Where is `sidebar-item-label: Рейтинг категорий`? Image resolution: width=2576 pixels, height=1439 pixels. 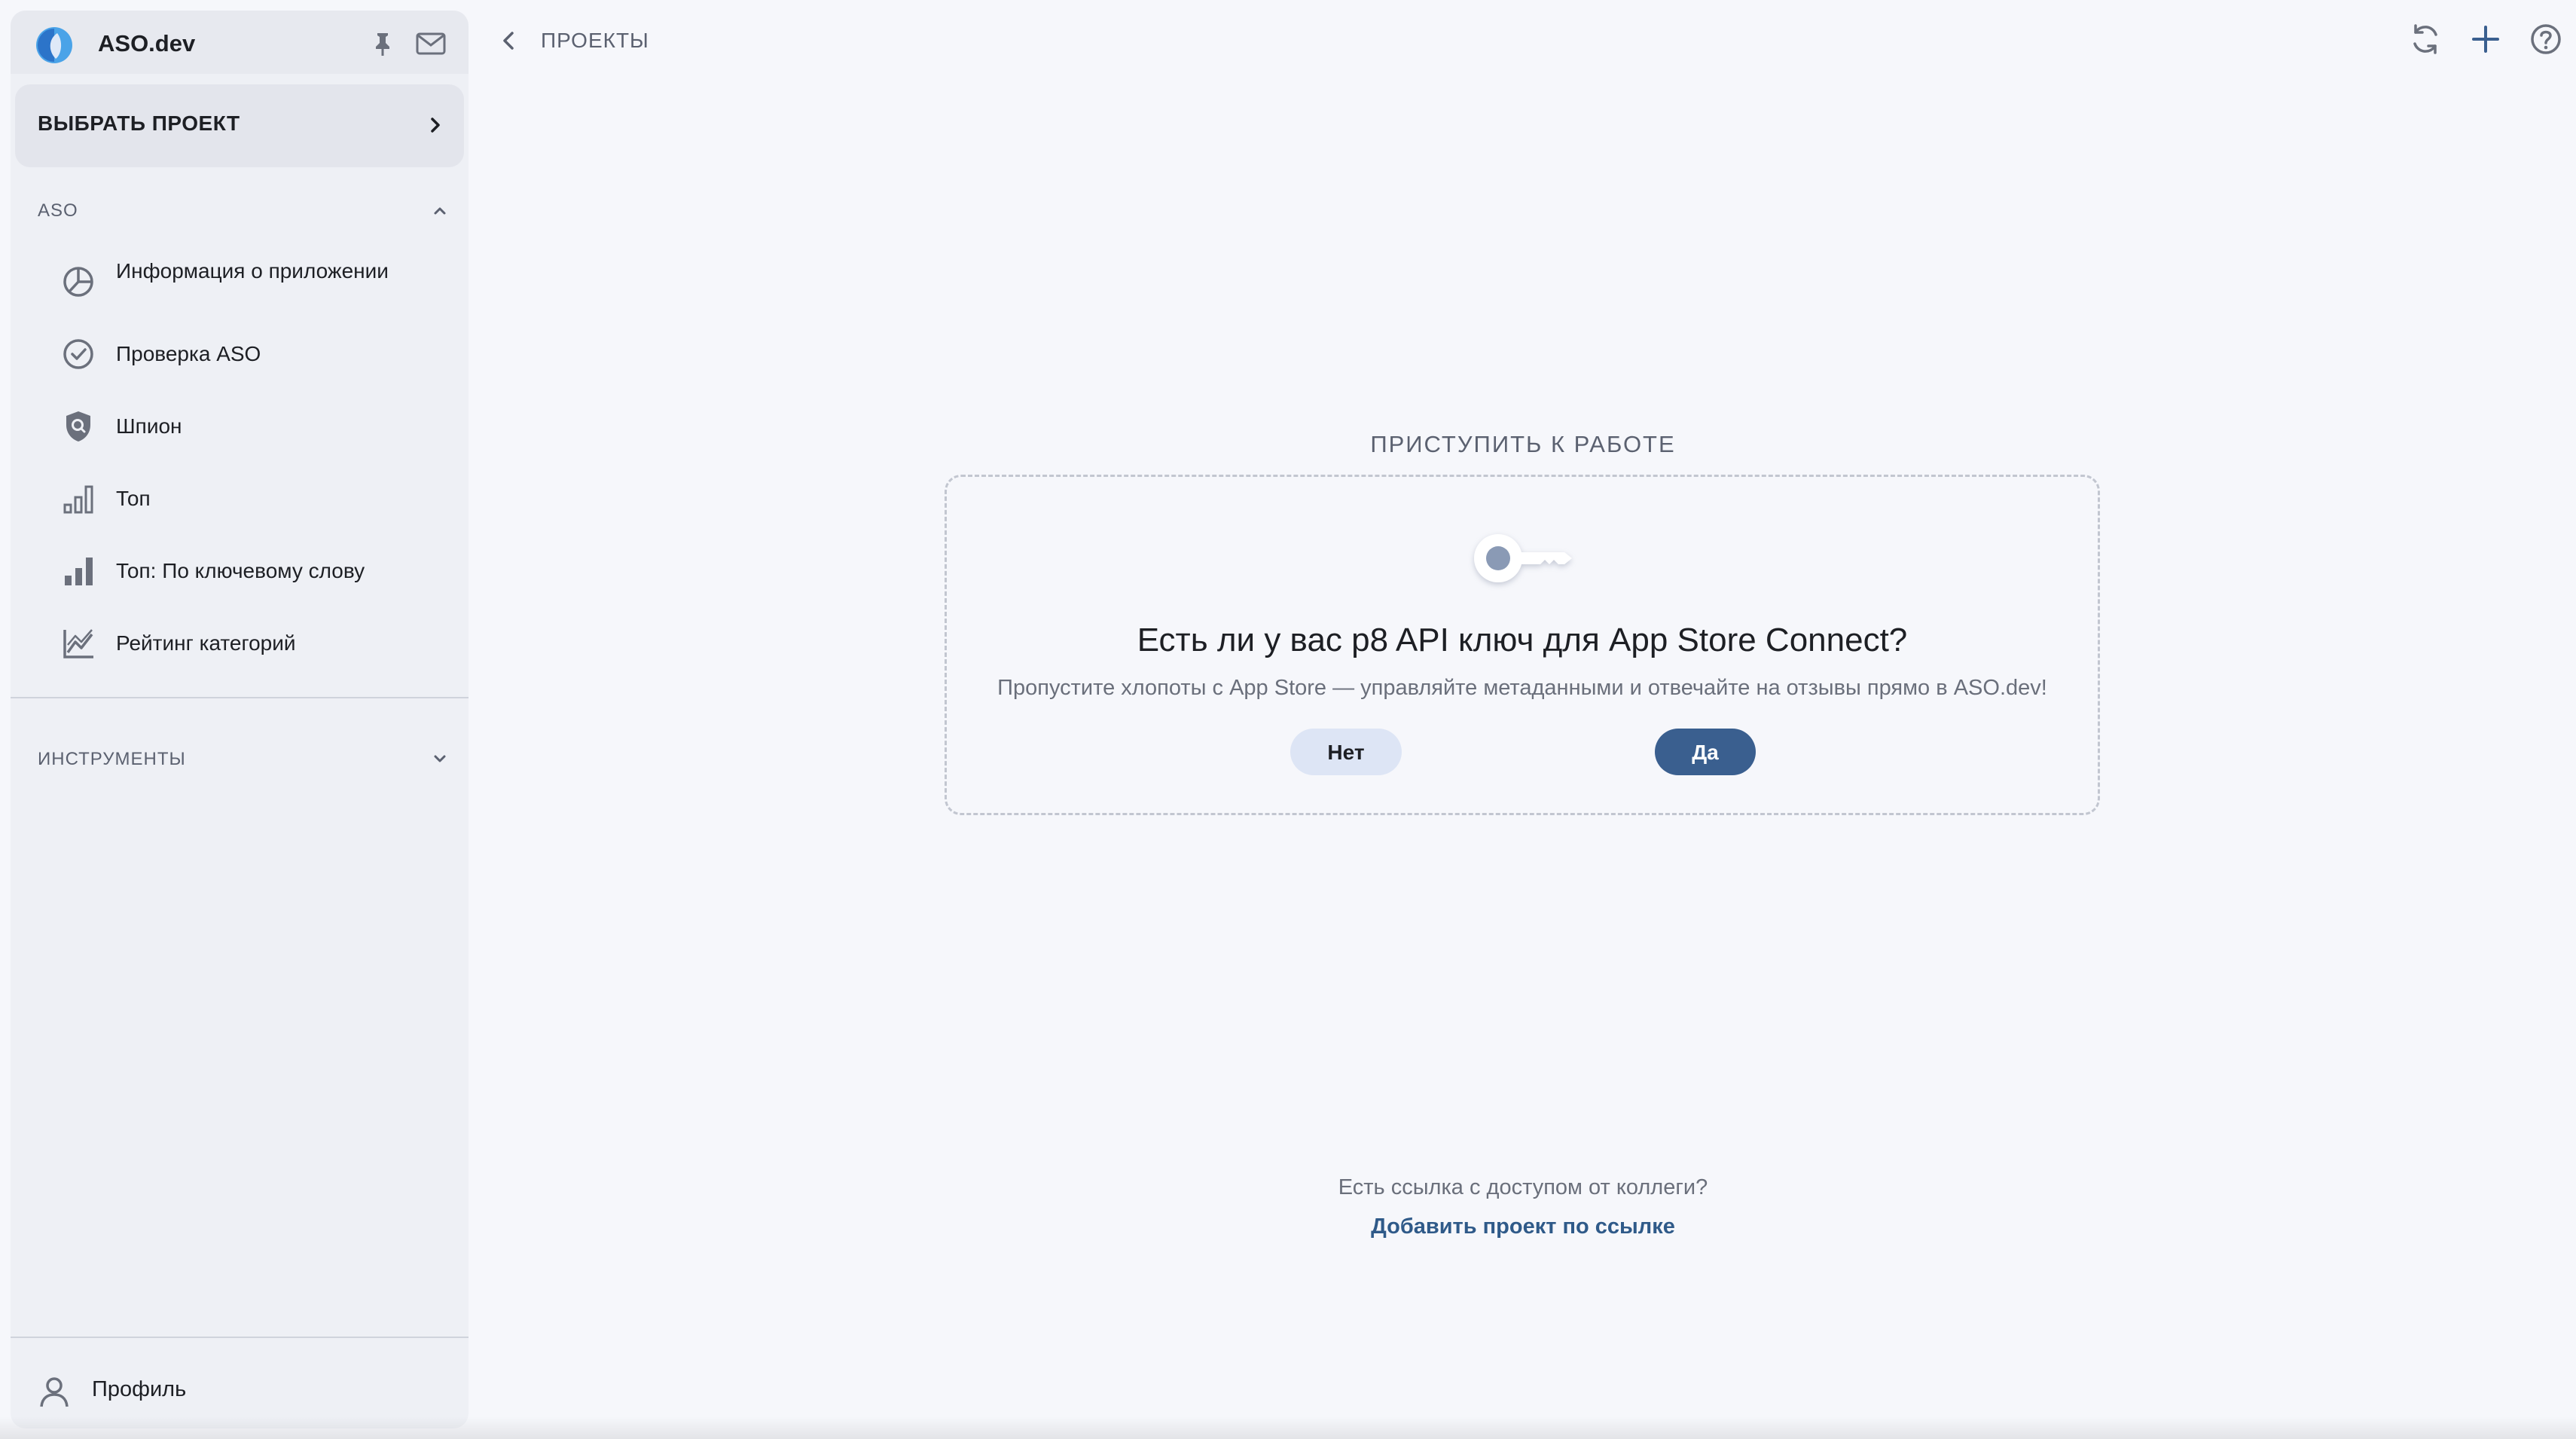
sidebar-item-label: Рейтинг категорий is located at coordinates (206, 643).